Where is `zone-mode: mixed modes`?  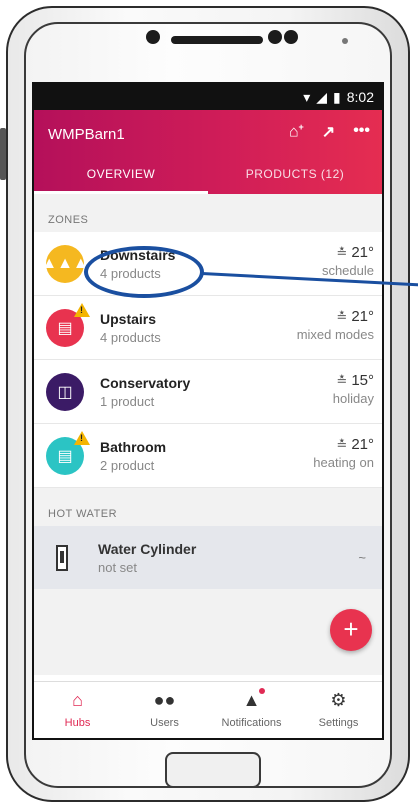 zone-mode: mixed modes is located at coordinates (335, 334).